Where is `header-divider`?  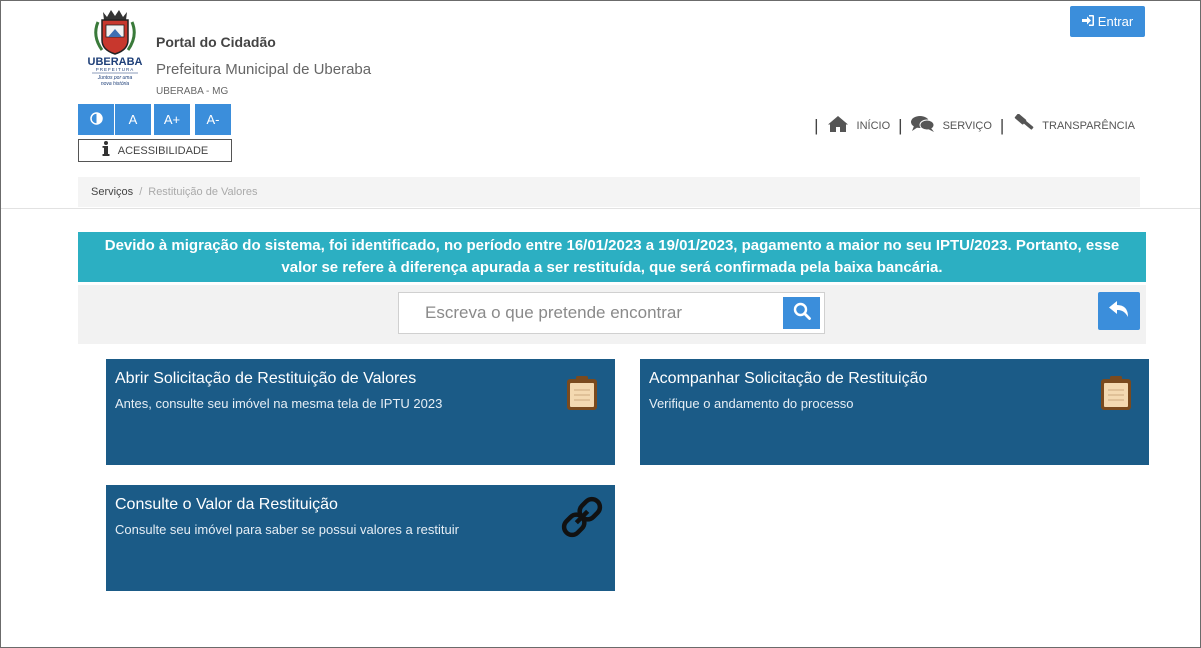 header-divider is located at coordinates (600, 208).